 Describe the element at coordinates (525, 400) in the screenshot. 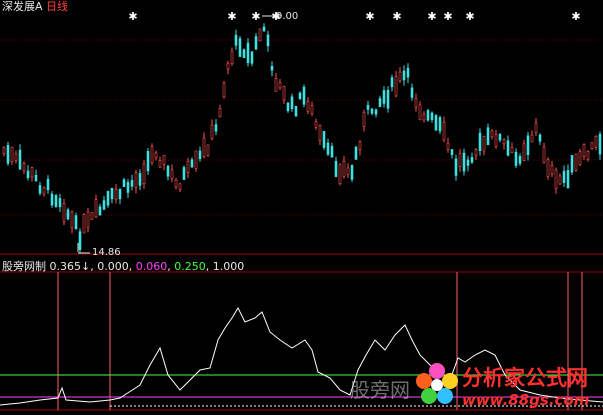

I see `logo-url: www.88gs.com` at that location.